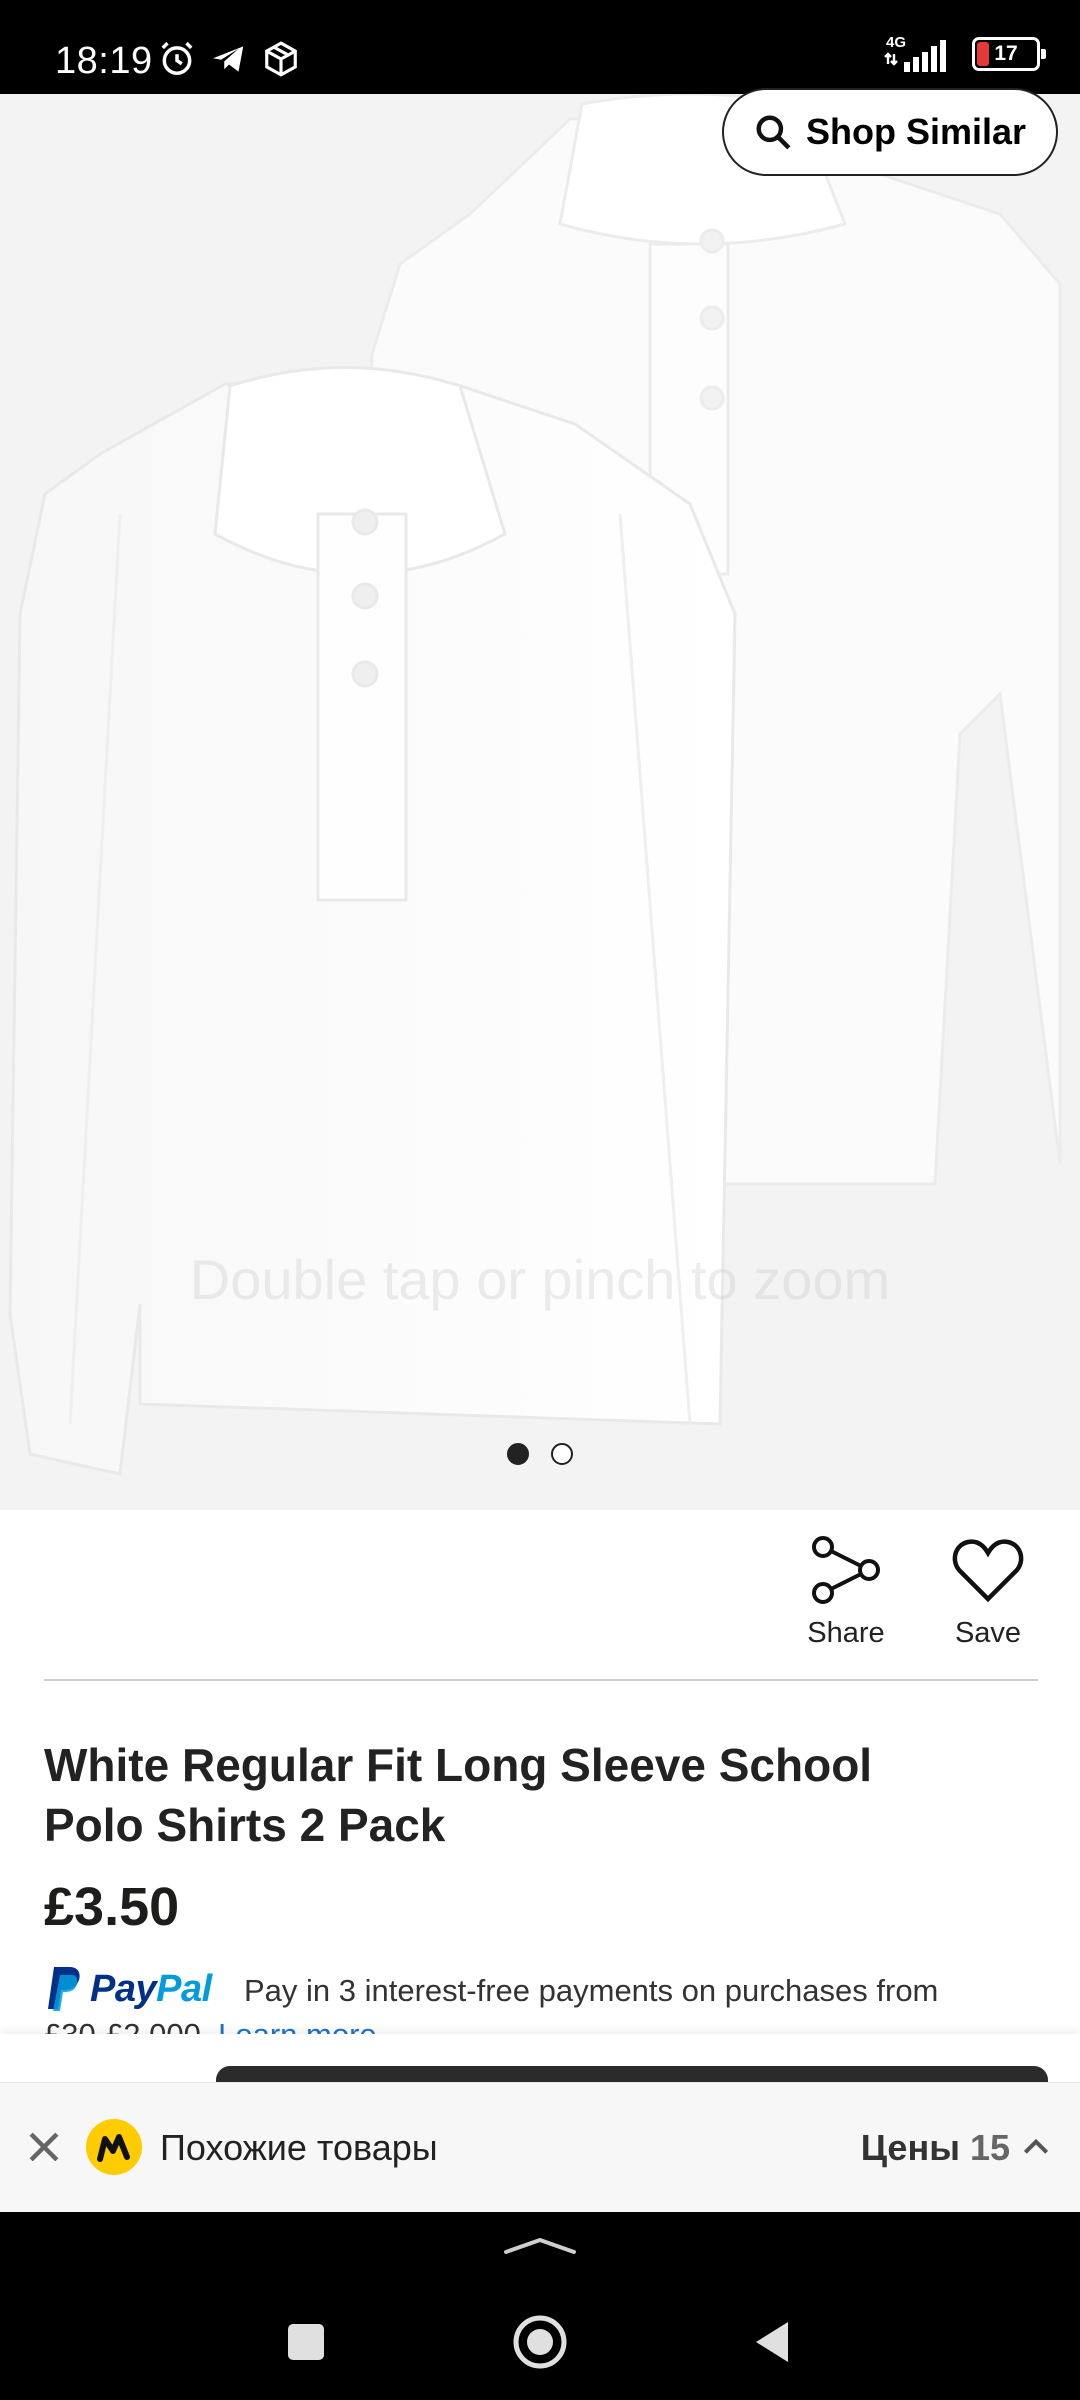  I want to click on share-label: Share, so click(846, 1633).